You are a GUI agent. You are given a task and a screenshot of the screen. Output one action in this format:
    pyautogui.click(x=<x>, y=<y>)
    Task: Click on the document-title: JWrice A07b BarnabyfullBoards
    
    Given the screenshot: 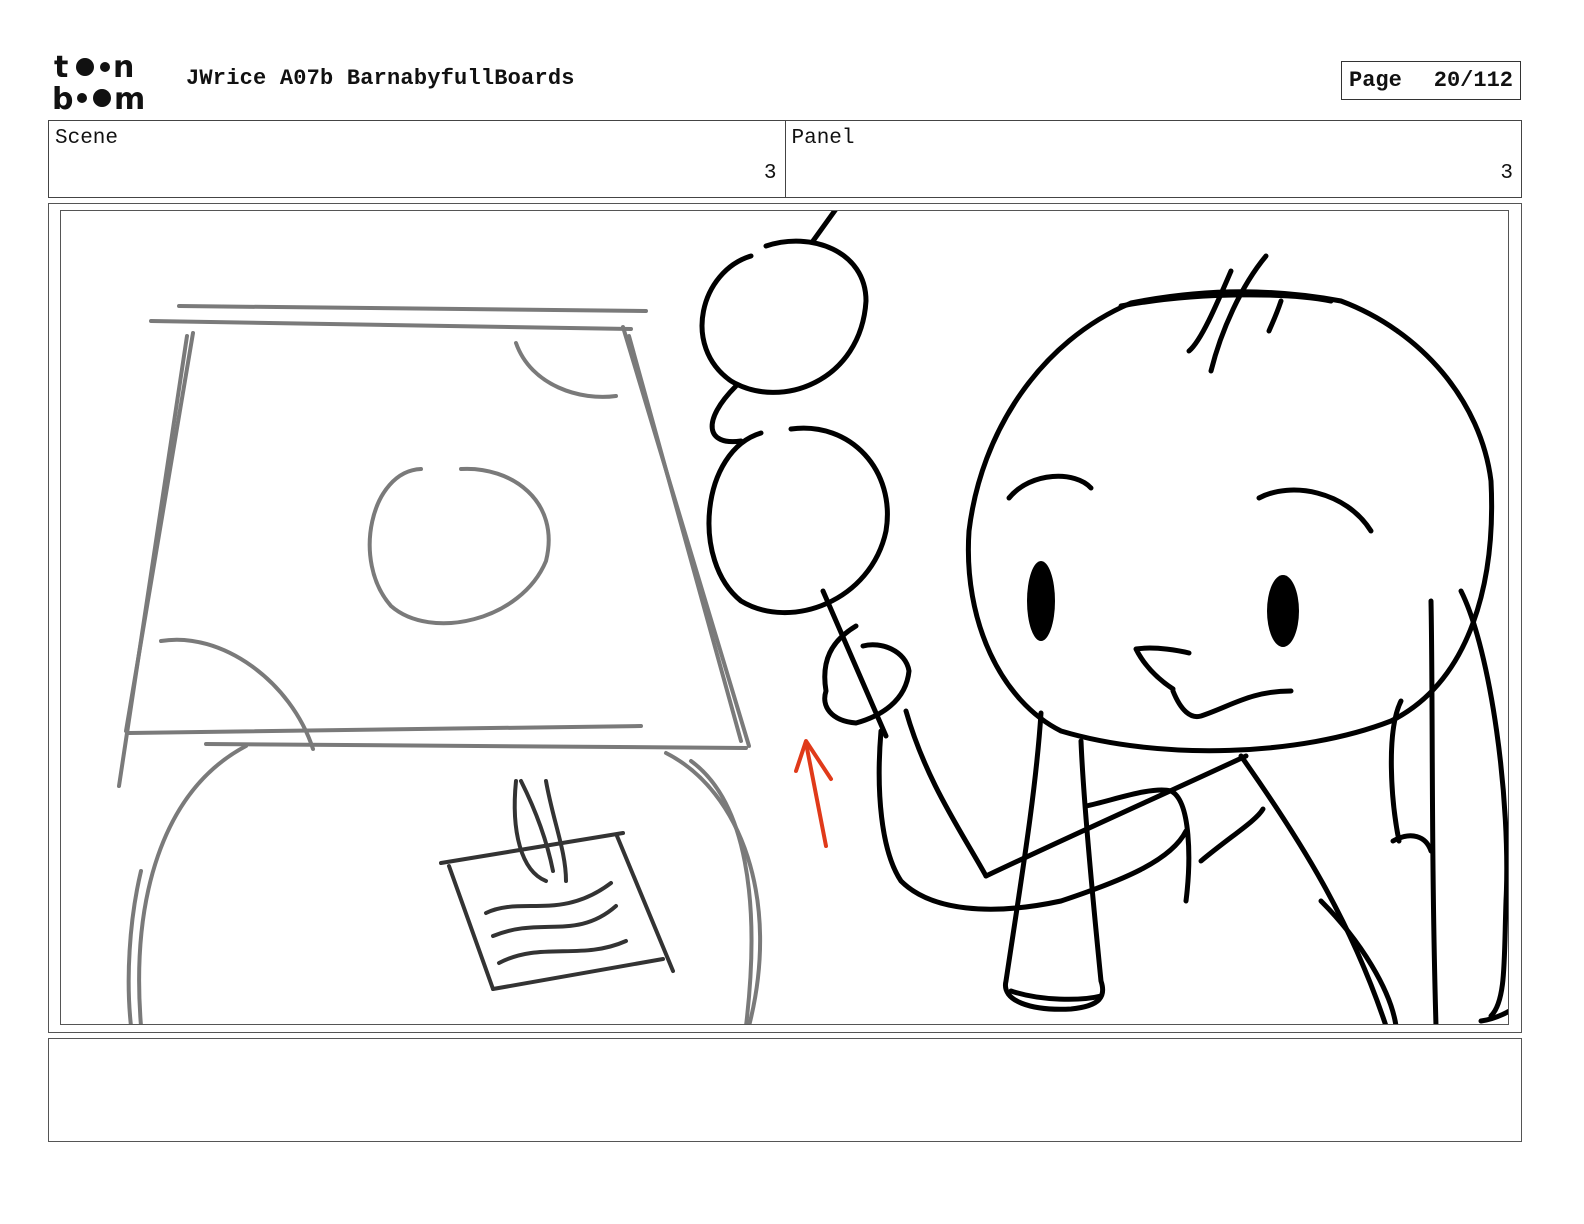 What is the action you would take?
    pyautogui.click(x=380, y=78)
    